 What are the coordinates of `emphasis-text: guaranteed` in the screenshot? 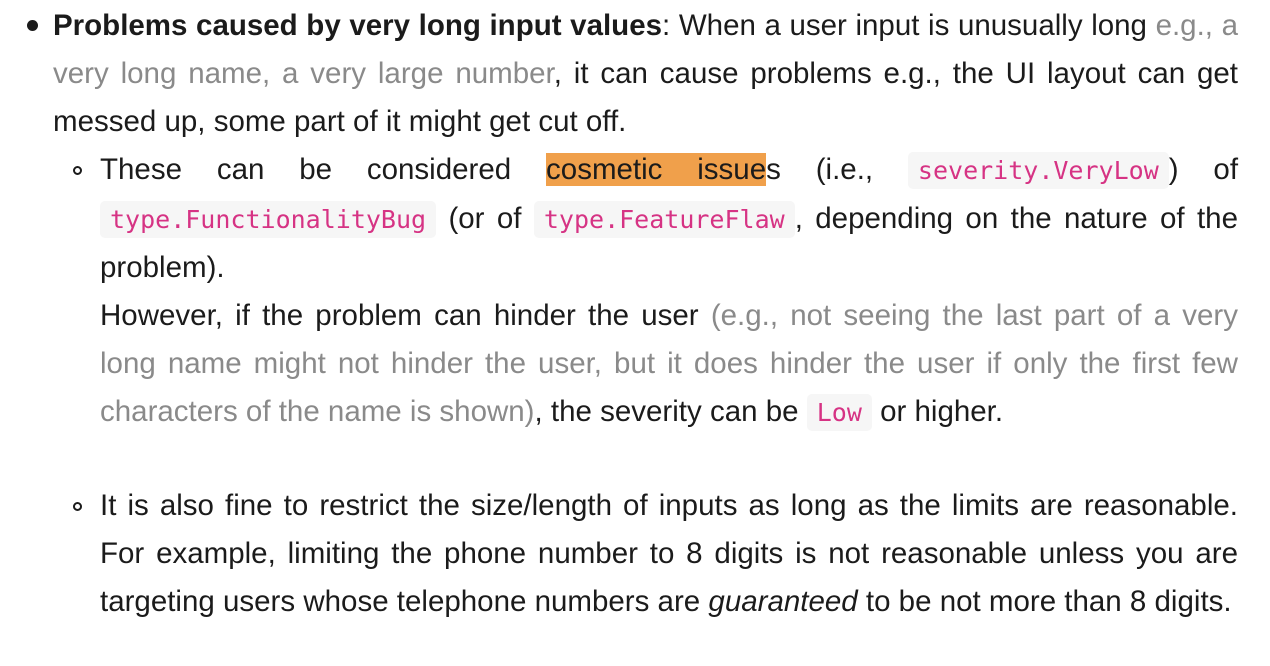 It's located at (783, 601).